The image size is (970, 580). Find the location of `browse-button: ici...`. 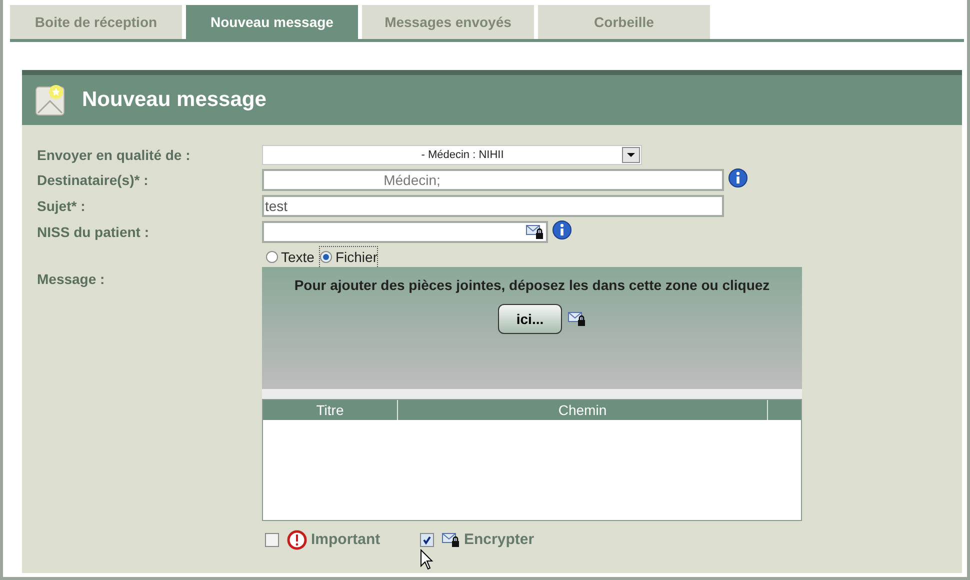

browse-button: ici... is located at coordinates (530, 319).